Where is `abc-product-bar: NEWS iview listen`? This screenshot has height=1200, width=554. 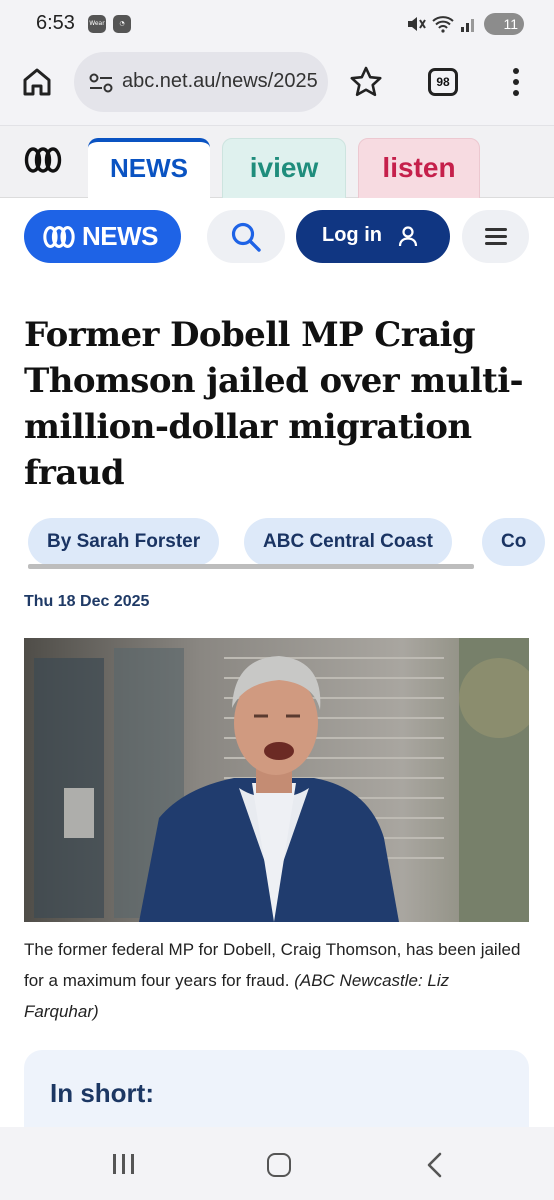 abc-product-bar: NEWS iview listen is located at coordinates (277, 163).